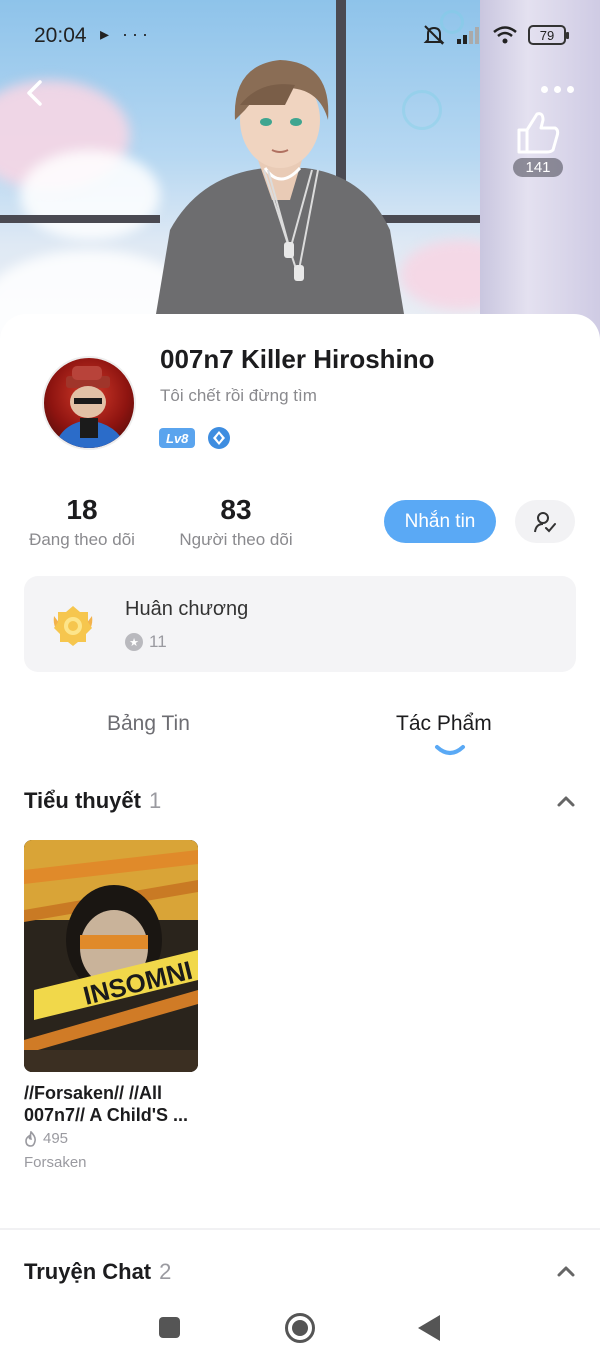  What do you see at coordinates (169, 1327) in the screenshot?
I see `recent-apps-button` at bounding box center [169, 1327].